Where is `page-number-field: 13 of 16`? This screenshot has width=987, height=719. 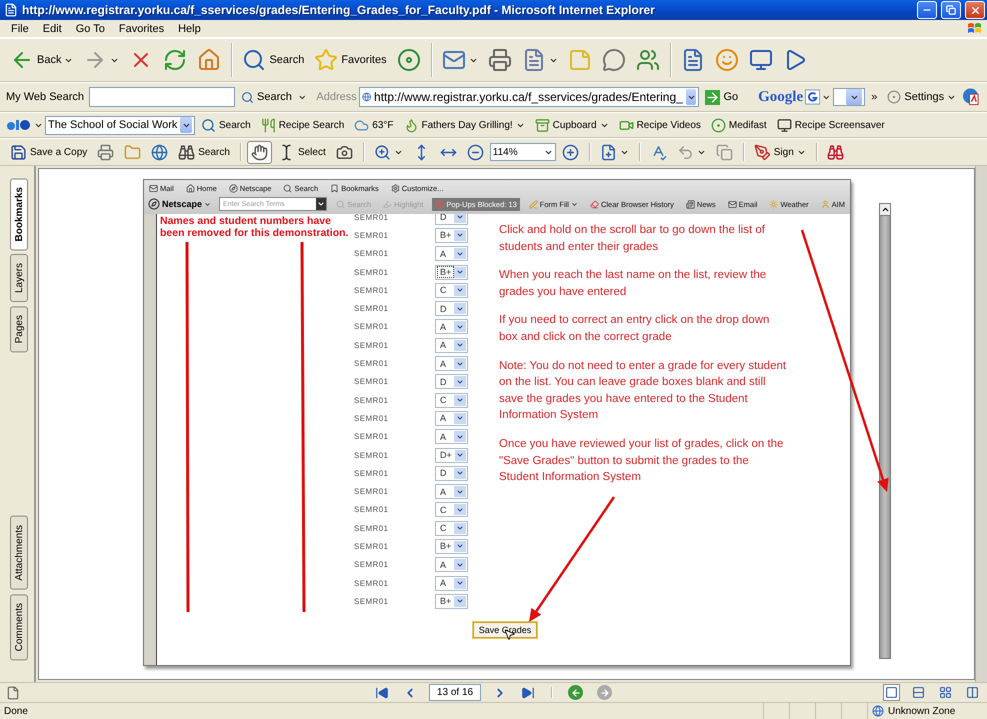
page-number-field: 13 of 16 is located at coordinates (455, 692).